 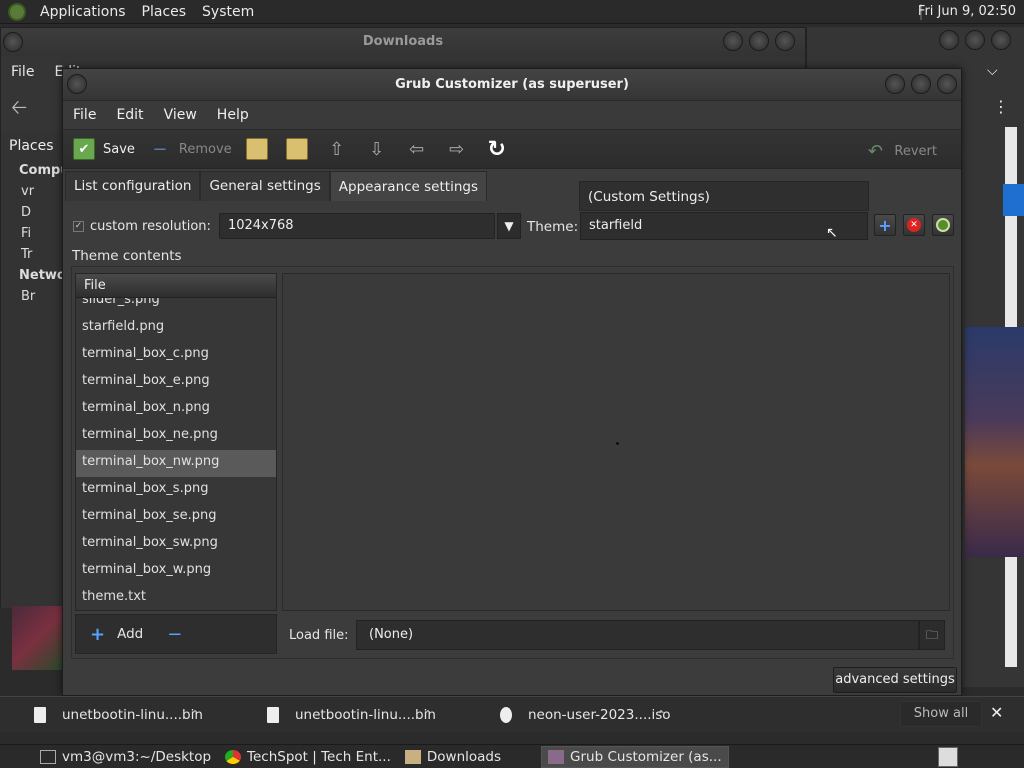 What do you see at coordinates (497, 149) in the screenshot?
I see `refresh-icon: ↻` at bounding box center [497, 149].